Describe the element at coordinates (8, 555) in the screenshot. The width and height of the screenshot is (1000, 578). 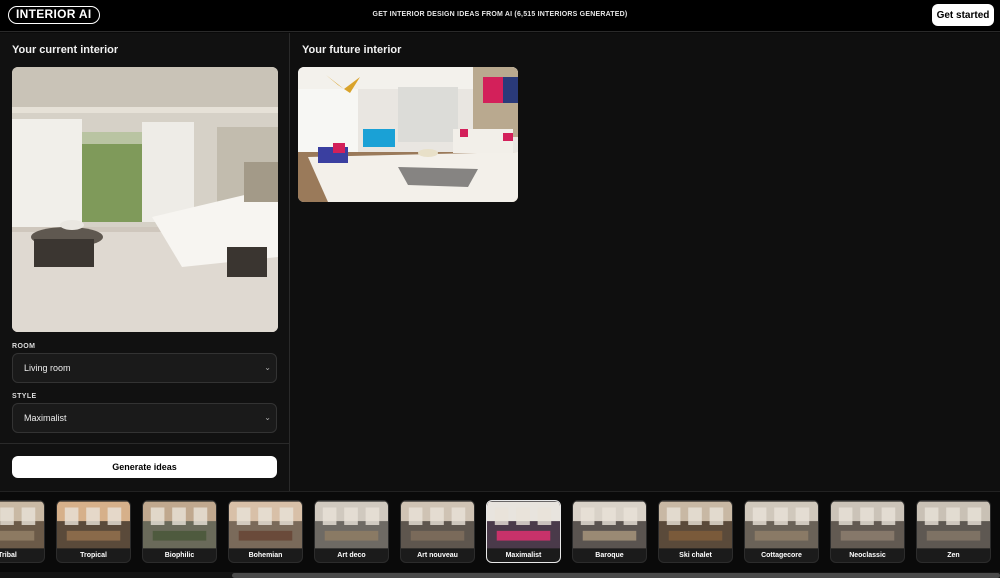
I see `style-option-label: Tribal` at that location.